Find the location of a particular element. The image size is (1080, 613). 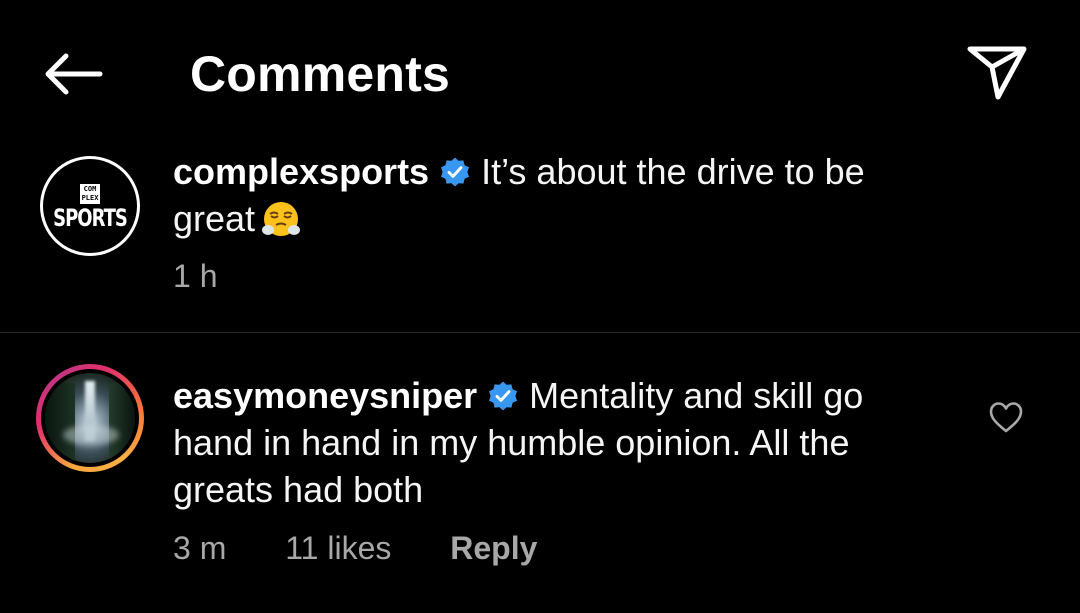

reply-button: Reply is located at coordinates (493, 548).